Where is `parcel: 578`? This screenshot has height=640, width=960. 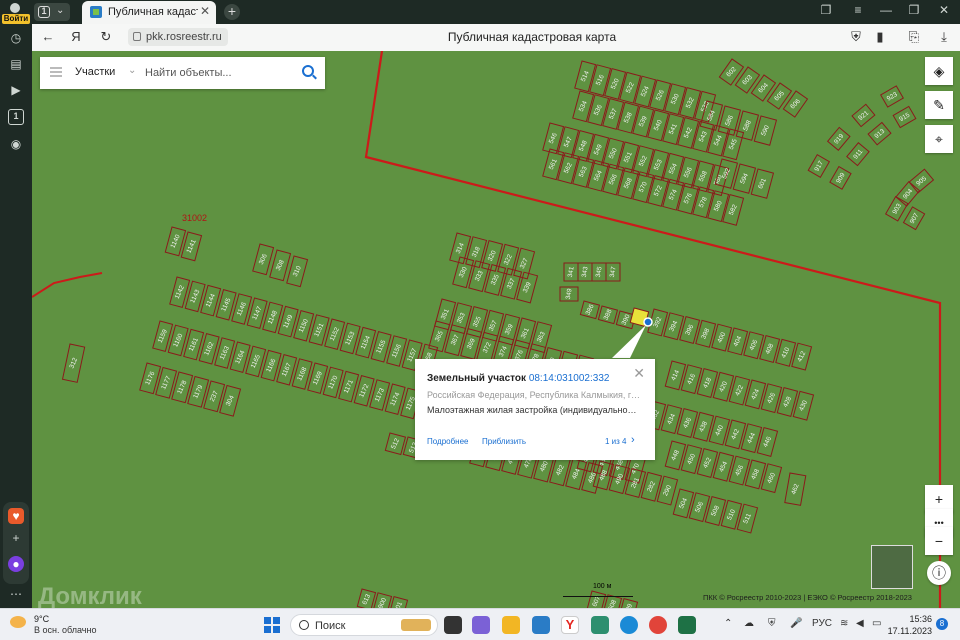 parcel: 578 is located at coordinates (703, 202).